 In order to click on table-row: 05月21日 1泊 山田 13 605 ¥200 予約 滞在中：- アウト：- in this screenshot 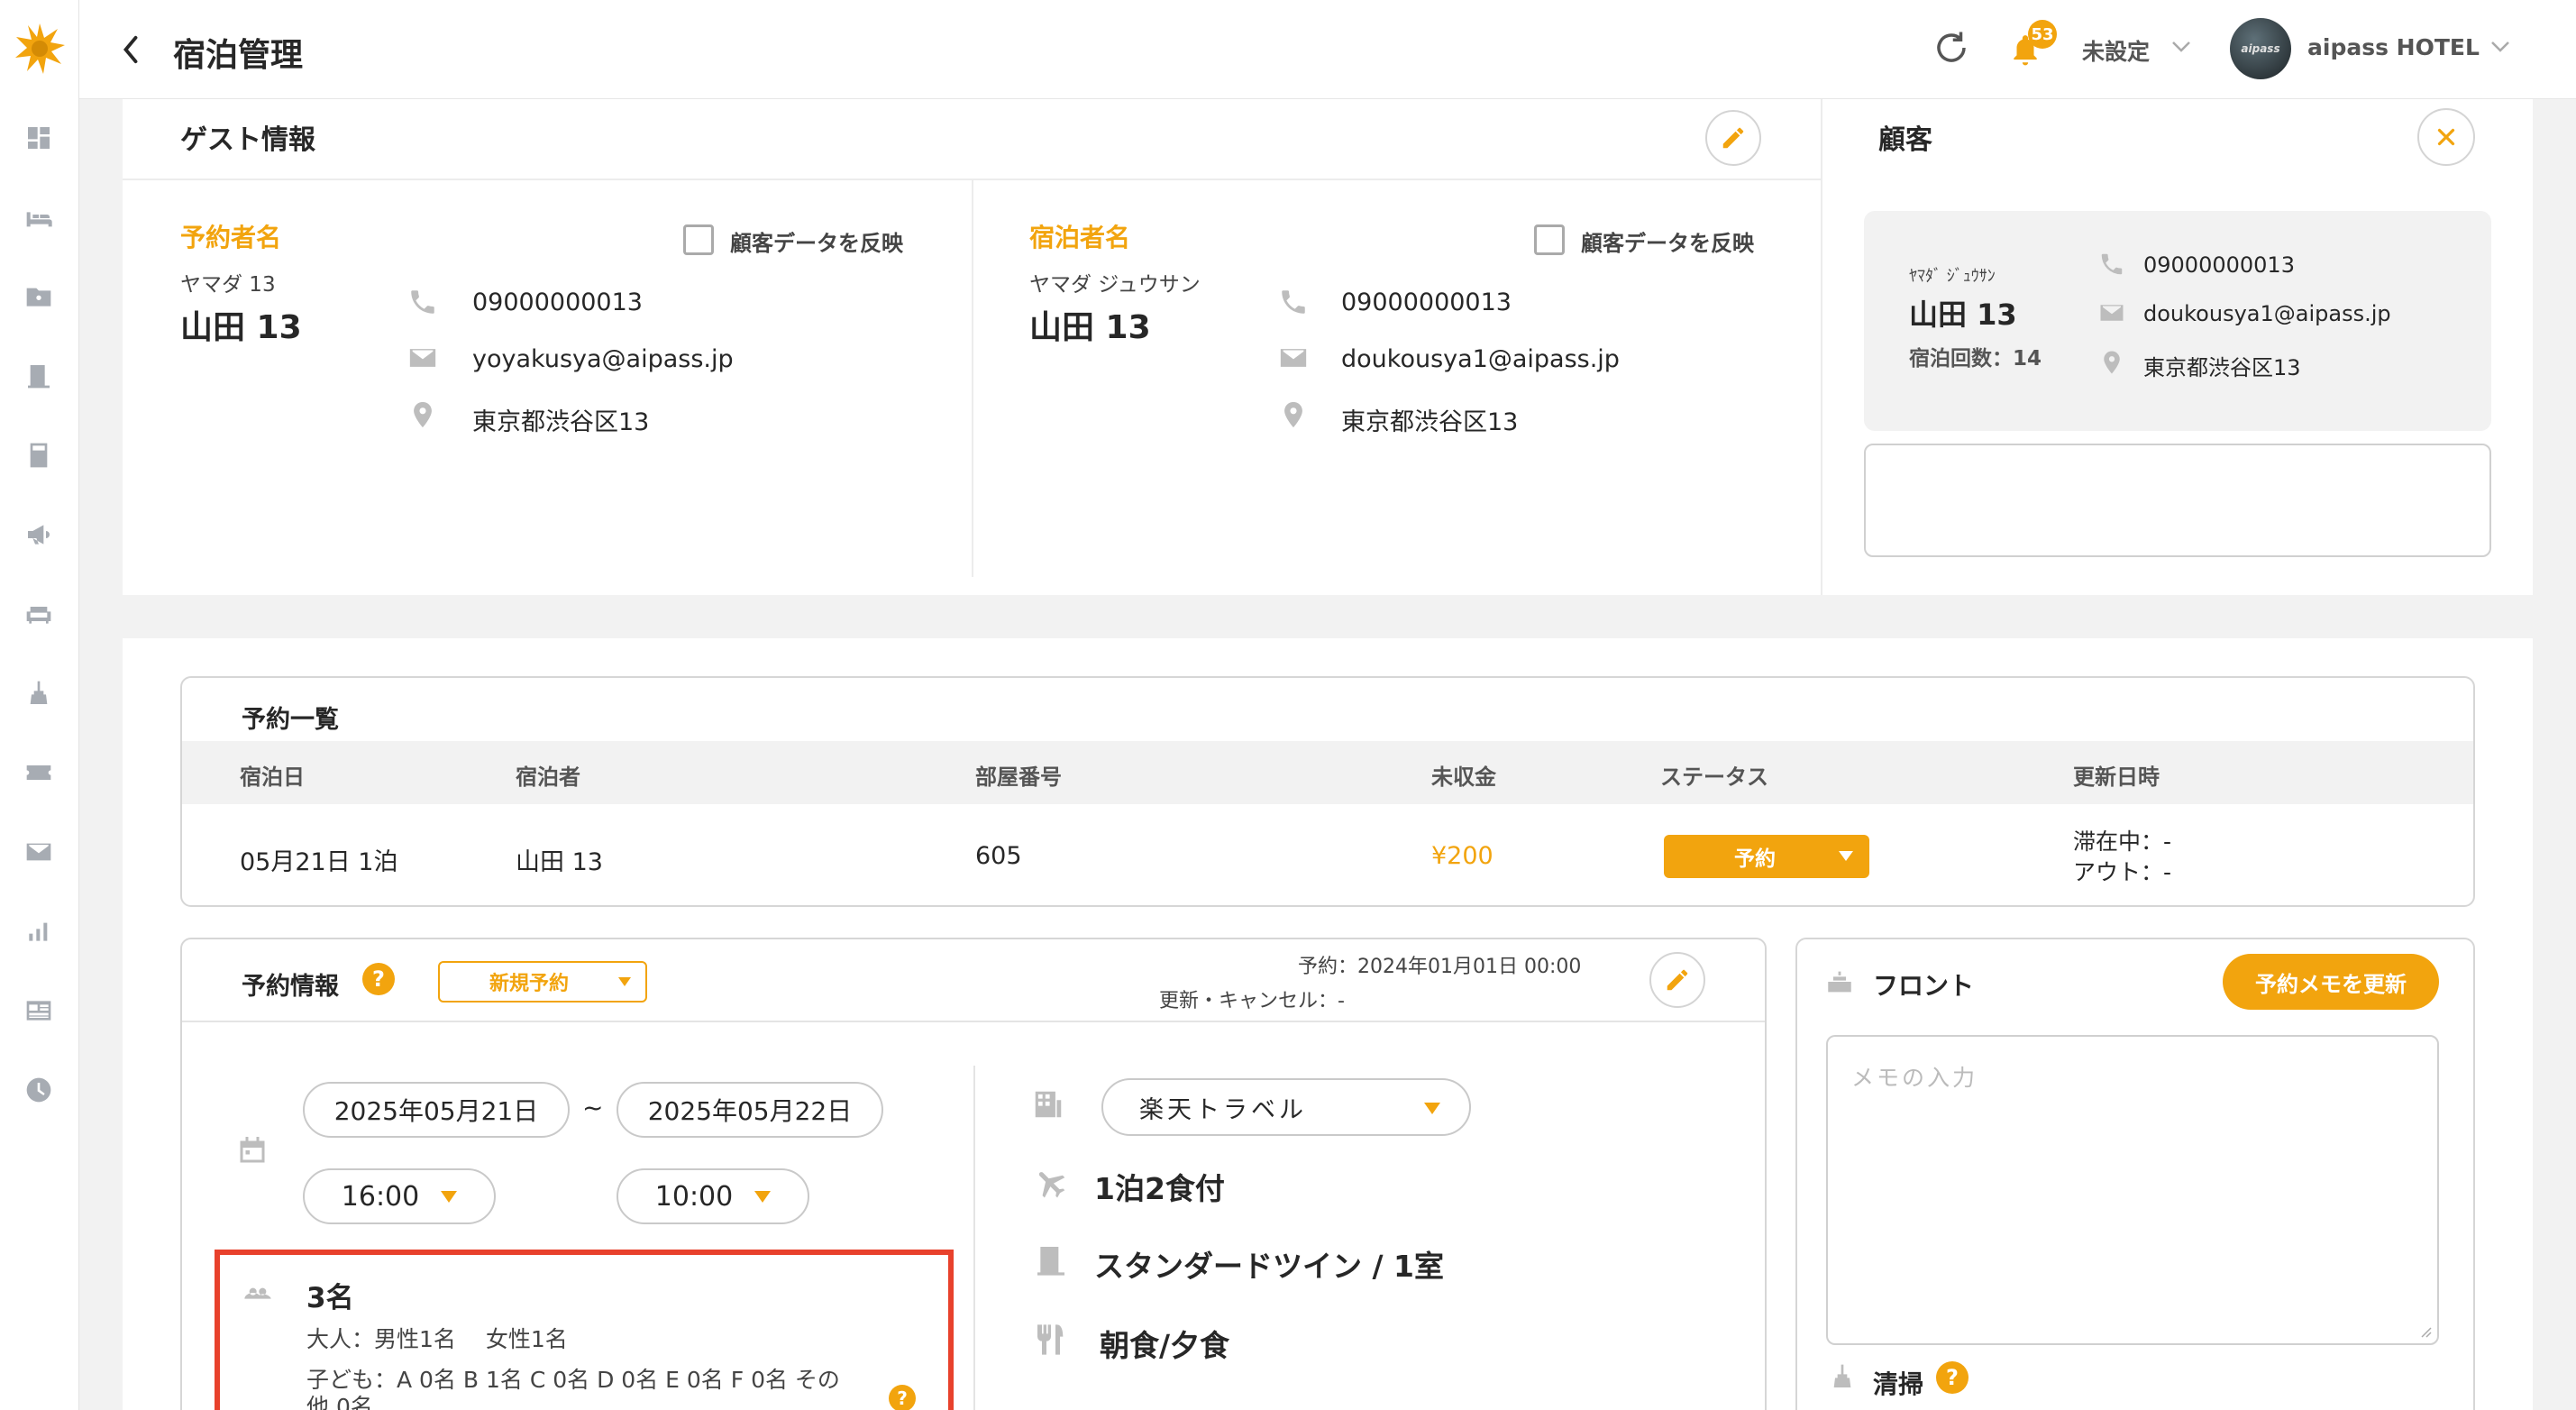, I will do `click(1327, 854)`.